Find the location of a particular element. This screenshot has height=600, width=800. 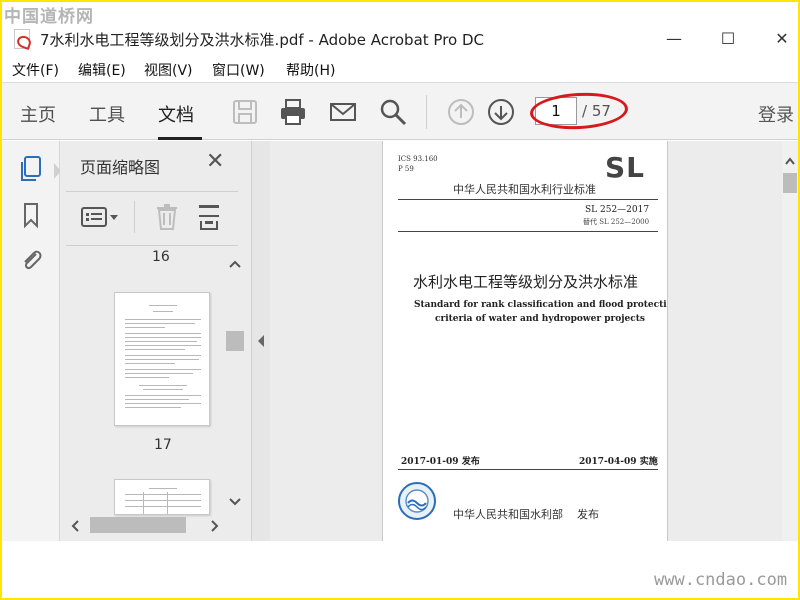

thumb-label-clip: 16 is located at coordinates (146, 257).